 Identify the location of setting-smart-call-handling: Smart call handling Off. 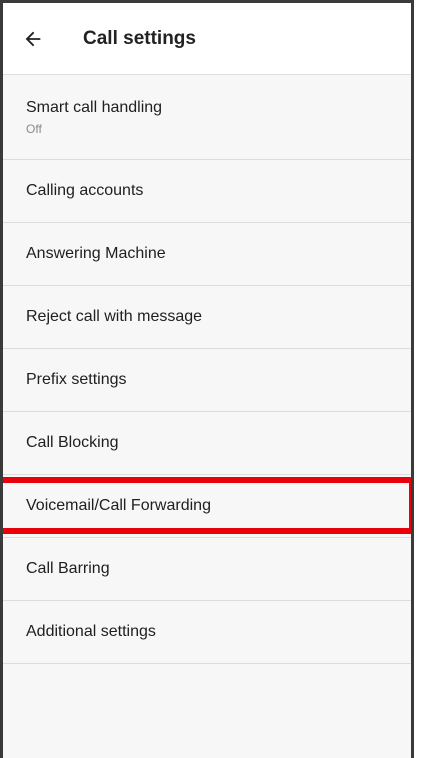
(207, 117).